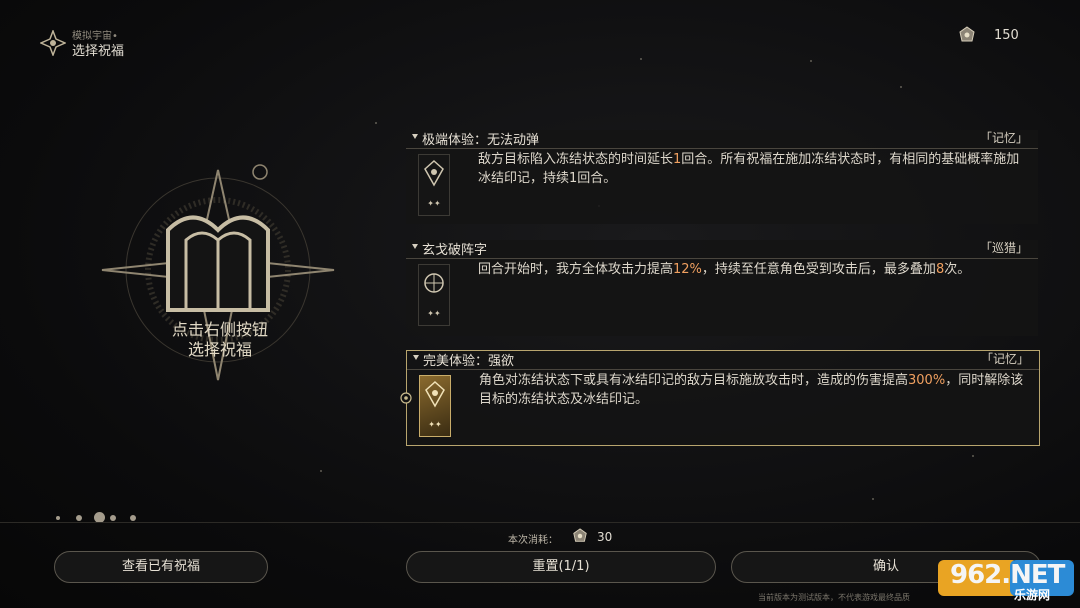  Describe the element at coordinates (1032, 595) in the screenshot. I see `watermark-subtext: 乐游网` at that location.